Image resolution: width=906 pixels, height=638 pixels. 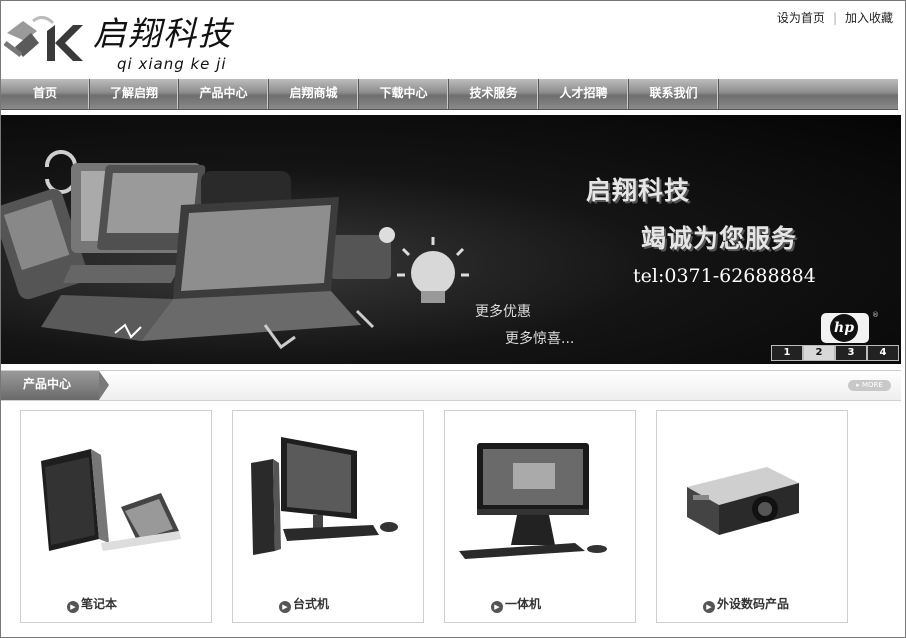 What do you see at coordinates (172, 64) in the screenshot?
I see `logo-pinyin: qi xiang ke ji` at bounding box center [172, 64].